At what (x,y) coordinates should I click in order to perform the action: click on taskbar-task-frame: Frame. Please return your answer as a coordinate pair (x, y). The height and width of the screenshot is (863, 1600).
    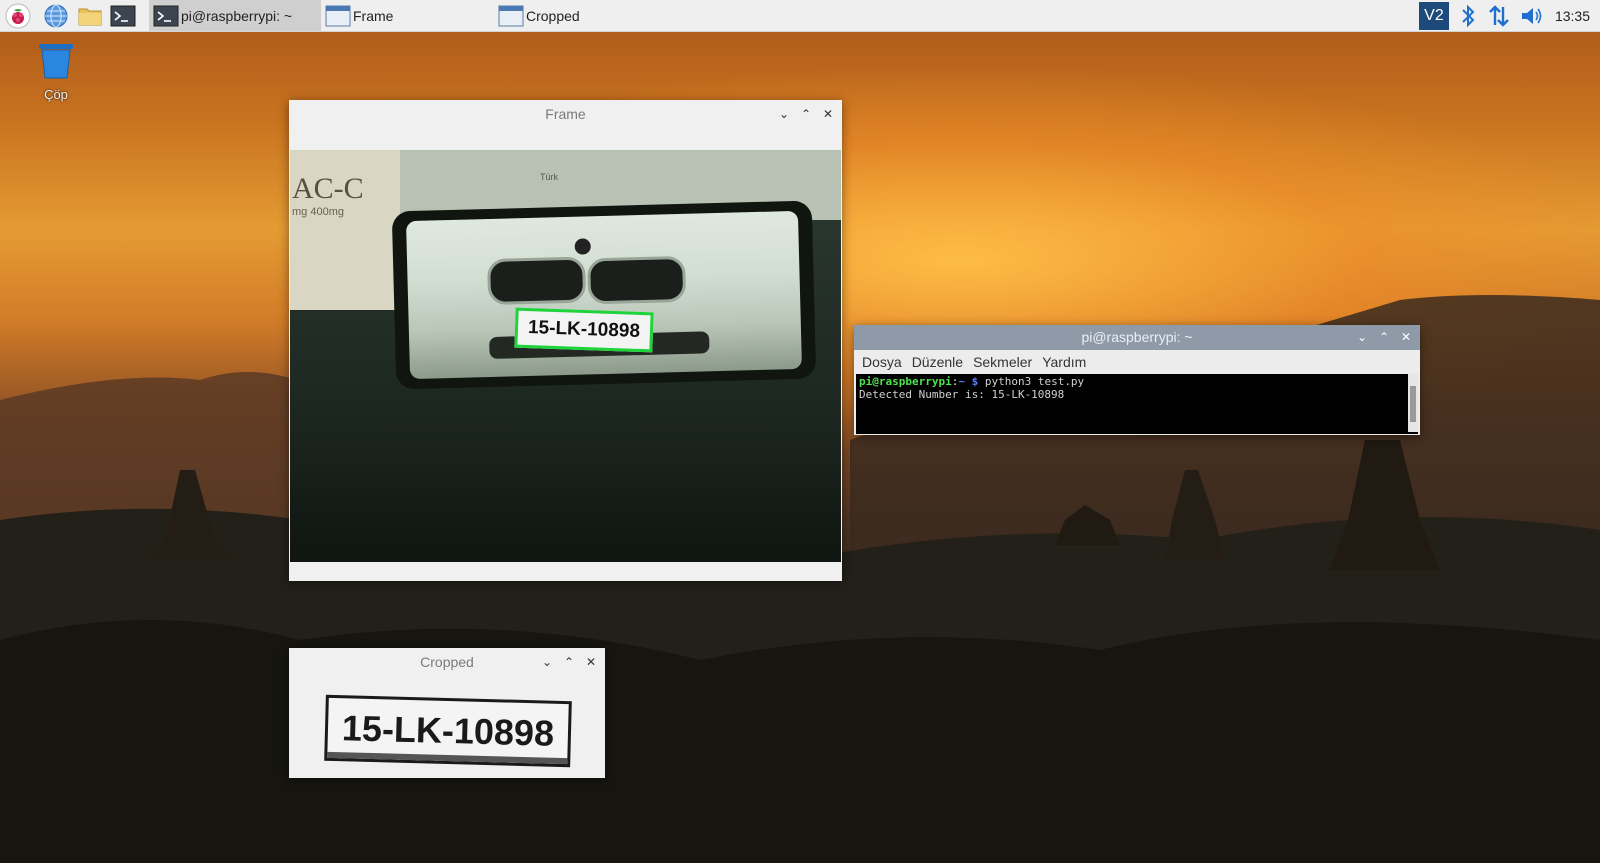
    Looking at the image, I should click on (407, 15).